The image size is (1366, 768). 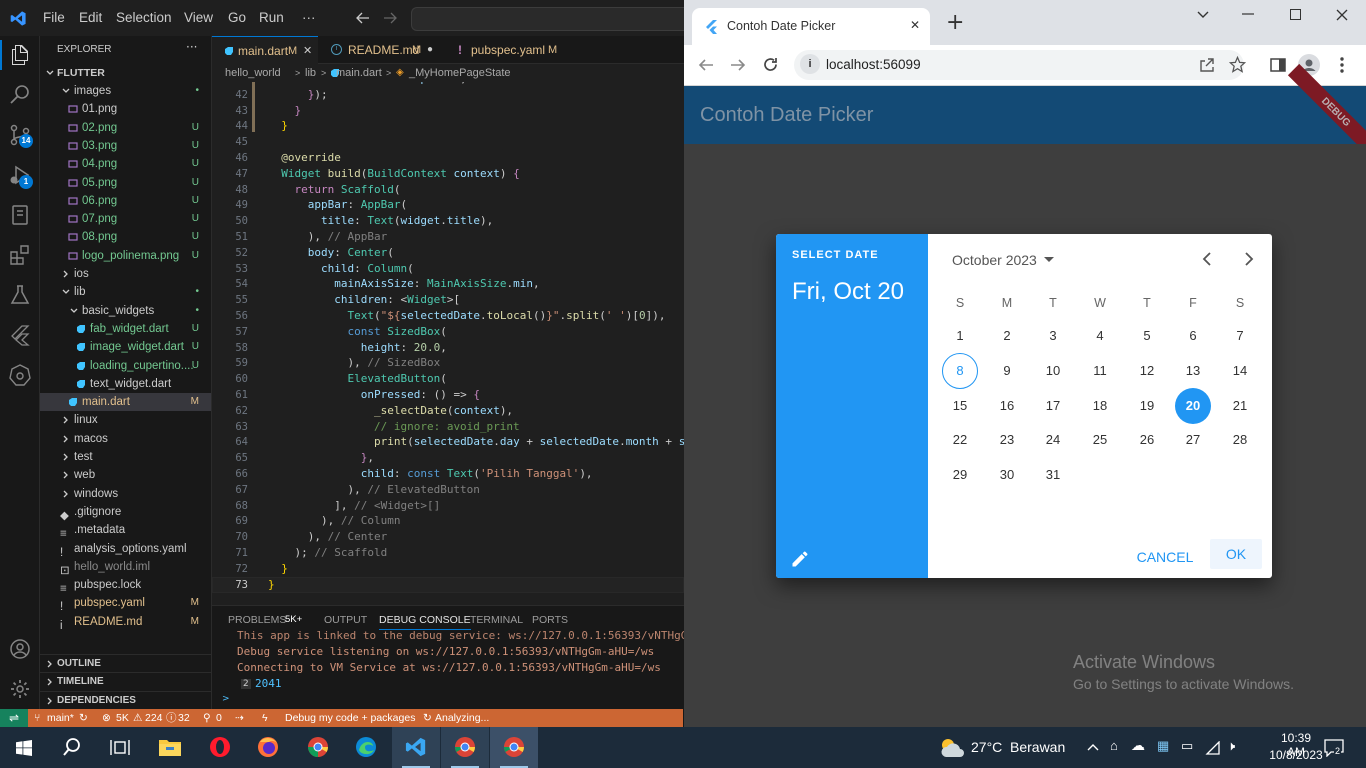 What do you see at coordinates (268, 747) in the screenshot?
I see `taskbar-firefox` at bounding box center [268, 747].